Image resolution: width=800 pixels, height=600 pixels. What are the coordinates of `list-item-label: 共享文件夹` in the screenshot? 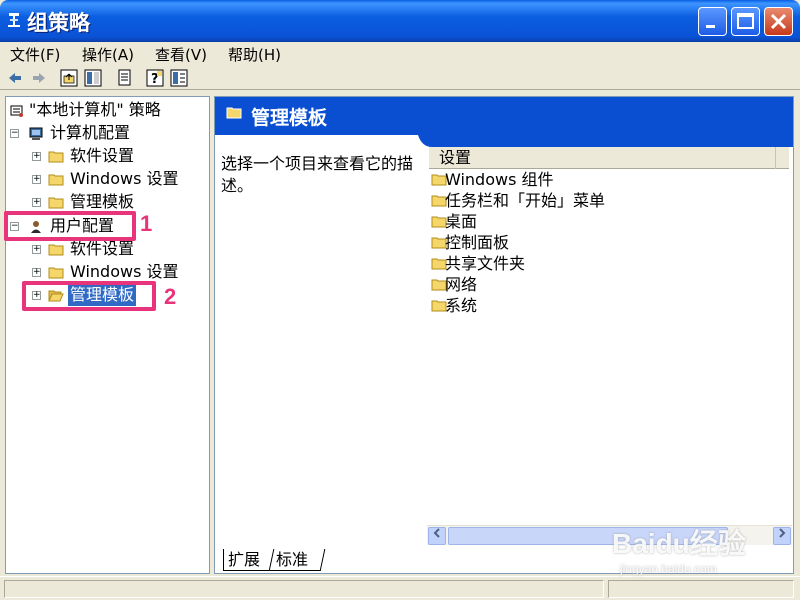 It's located at (485, 263).